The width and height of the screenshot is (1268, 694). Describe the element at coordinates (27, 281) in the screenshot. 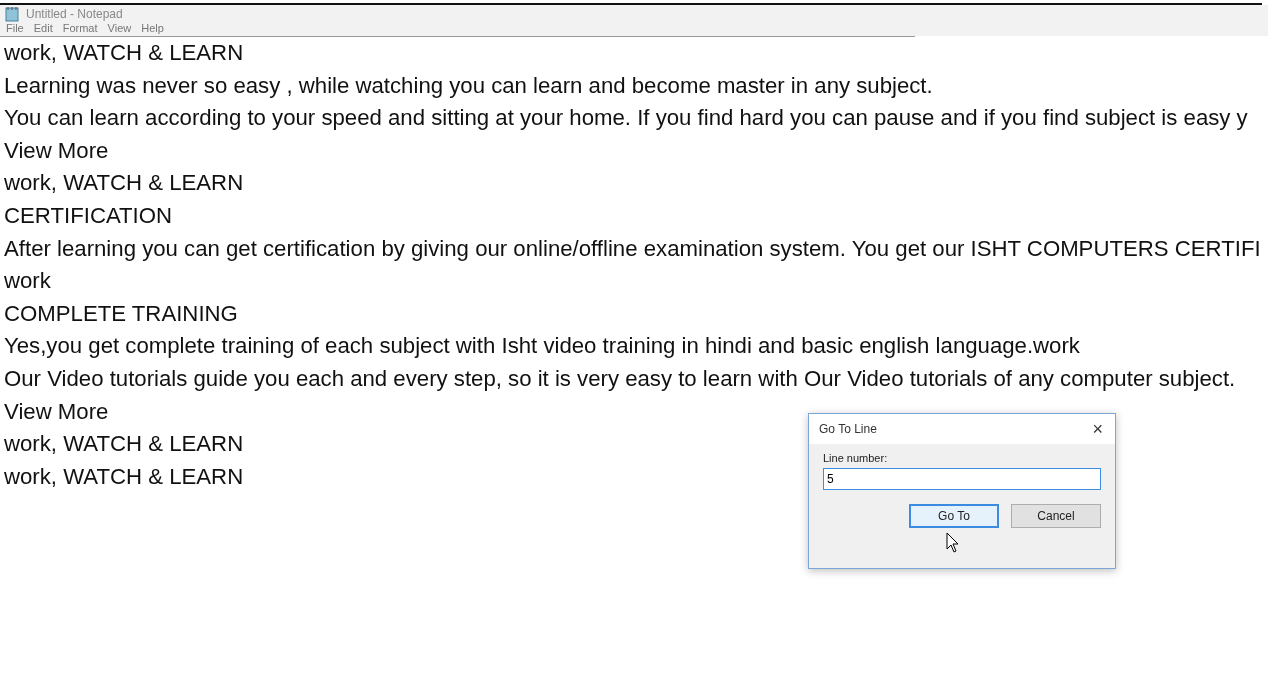

I see `text-line: work` at that location.